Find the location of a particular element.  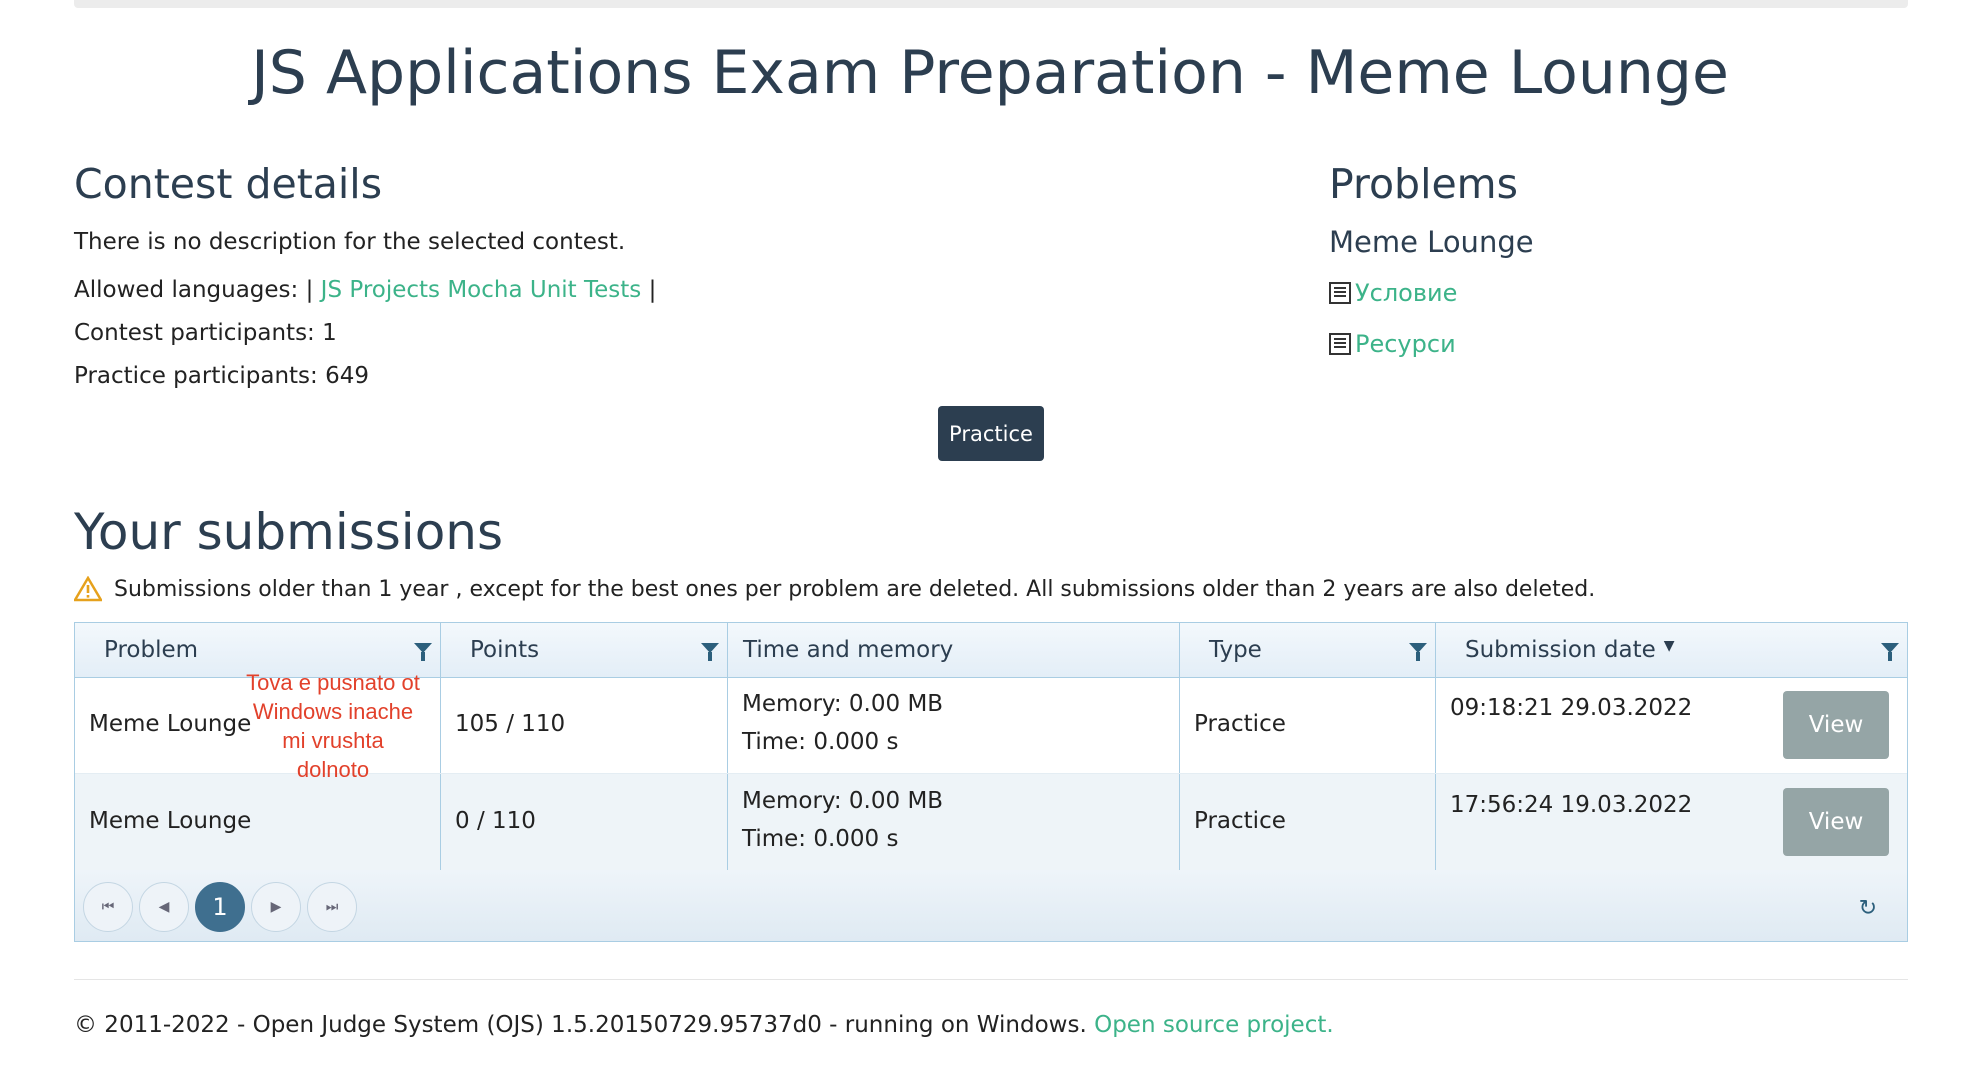

allowed-languages-suffix: | is located at coordinates (652, 290).